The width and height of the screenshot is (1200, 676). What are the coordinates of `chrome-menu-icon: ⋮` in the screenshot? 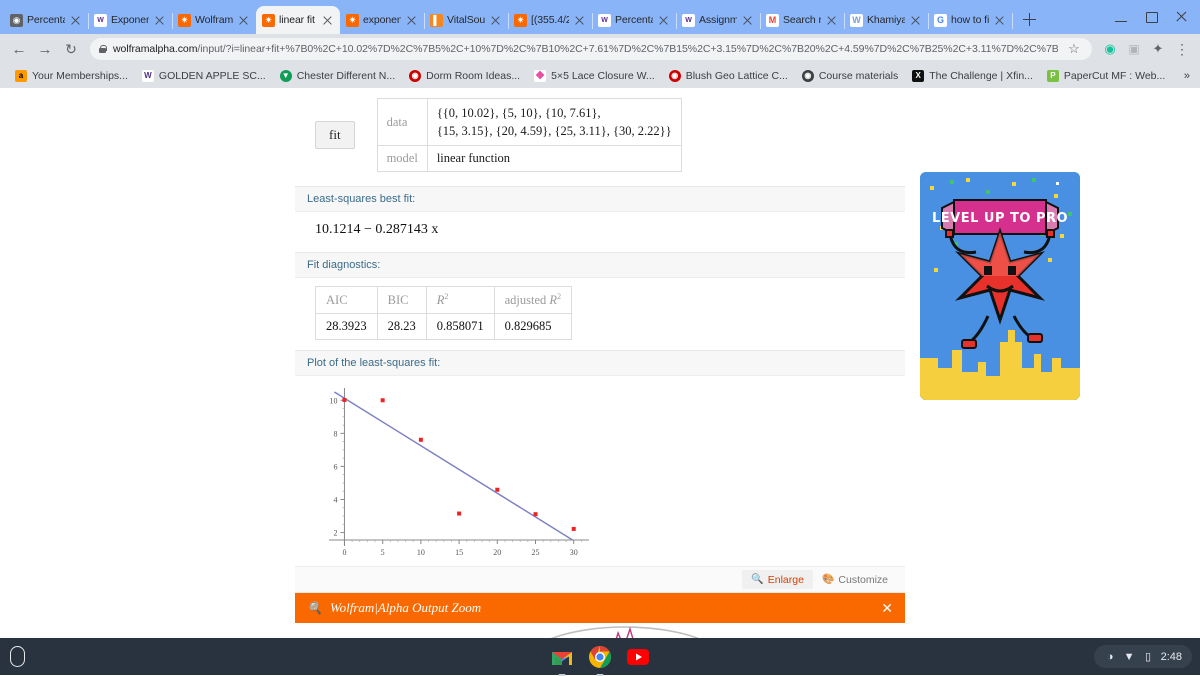 It's located at (1182, 49).